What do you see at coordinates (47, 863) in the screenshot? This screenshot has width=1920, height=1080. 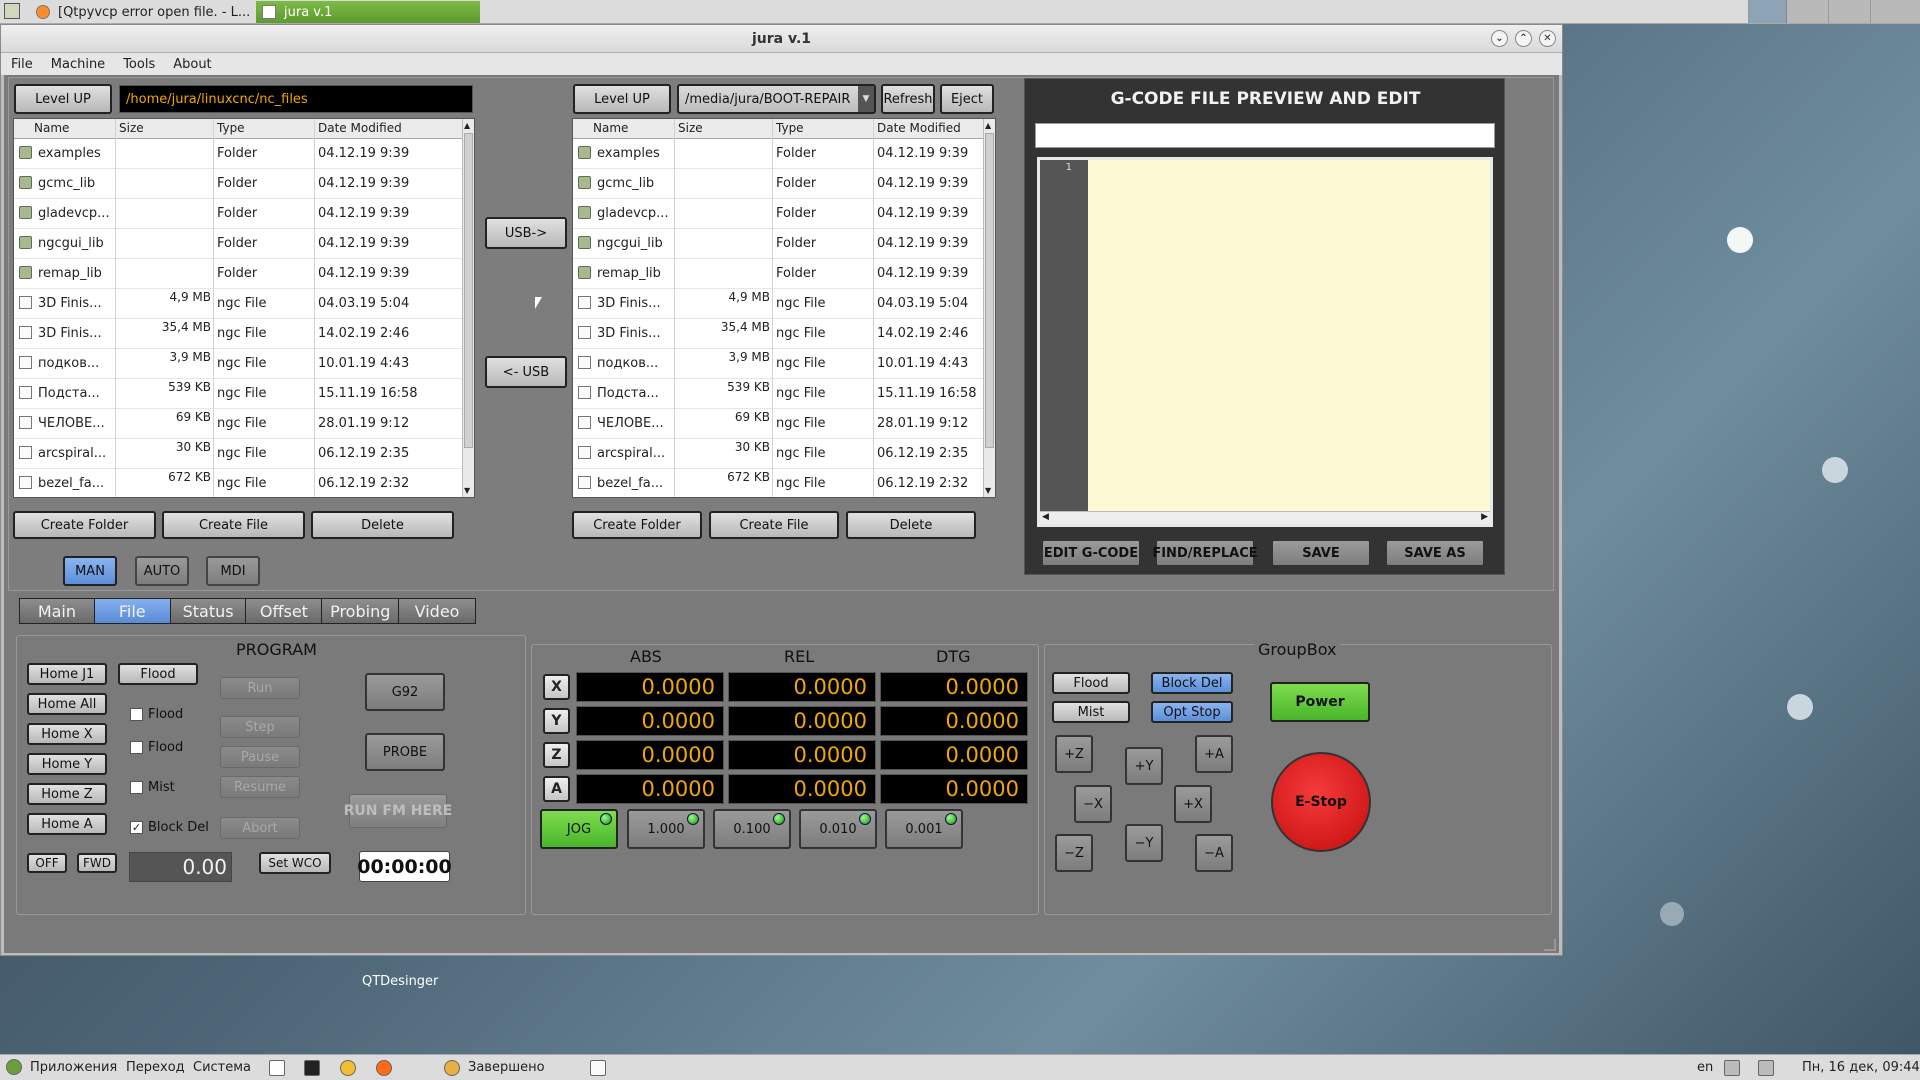 I see `spindle-off-button: OFF` at bounding box center [47, 863].